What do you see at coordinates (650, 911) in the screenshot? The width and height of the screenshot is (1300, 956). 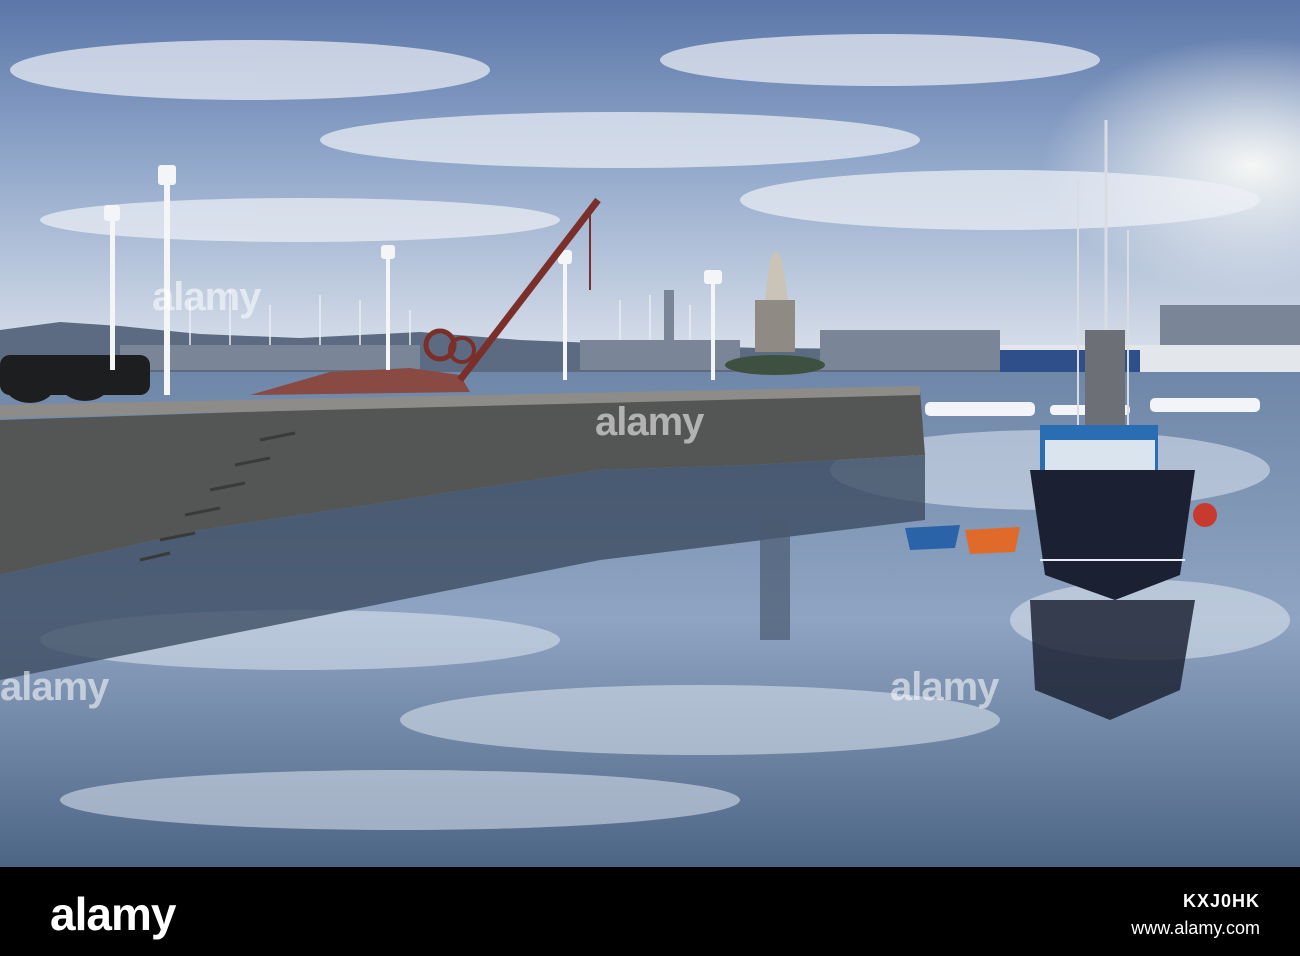 I see `footer-bar: alamy KXJ0HK www.alamy.com` at bounding box center [650, 911].